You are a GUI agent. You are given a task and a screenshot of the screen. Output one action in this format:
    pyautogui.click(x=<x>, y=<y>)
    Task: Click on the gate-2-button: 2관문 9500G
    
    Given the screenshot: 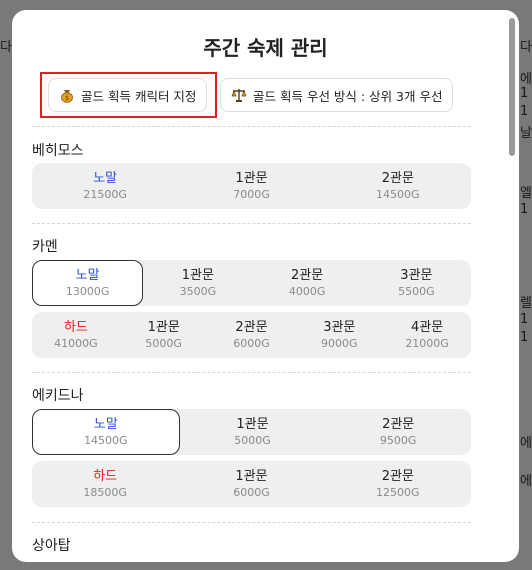 What is the action you would take?
    pyautogui.click(x=398, y=432)
    